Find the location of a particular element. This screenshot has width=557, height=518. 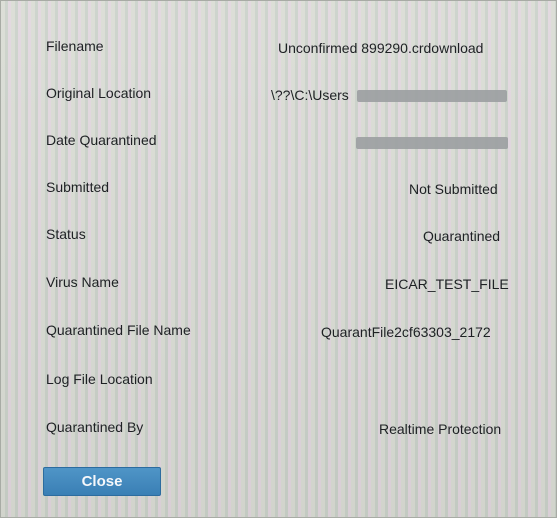

redacted-date-block is located at coordinates (432, 143).